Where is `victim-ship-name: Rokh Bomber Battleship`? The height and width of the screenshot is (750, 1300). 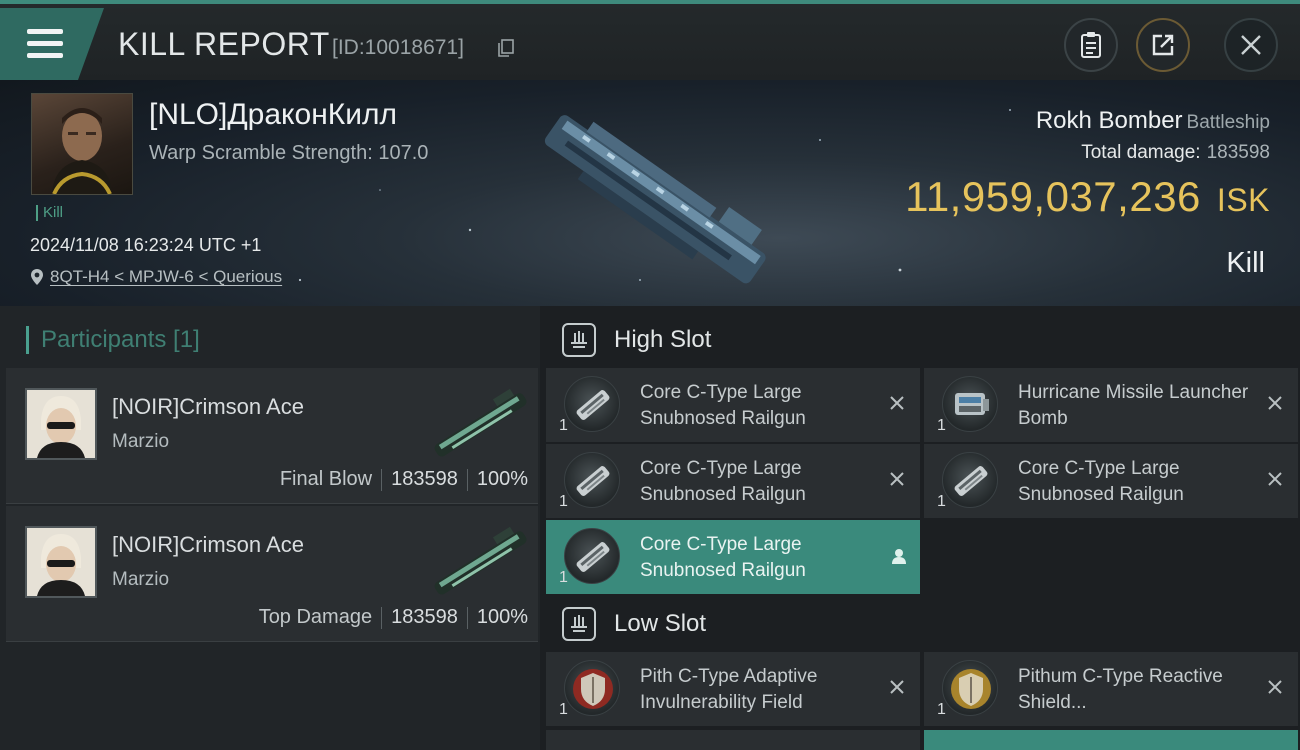
victim-ship-name: Rokh Bomber Battleship is located at coordinates (1153, 121).